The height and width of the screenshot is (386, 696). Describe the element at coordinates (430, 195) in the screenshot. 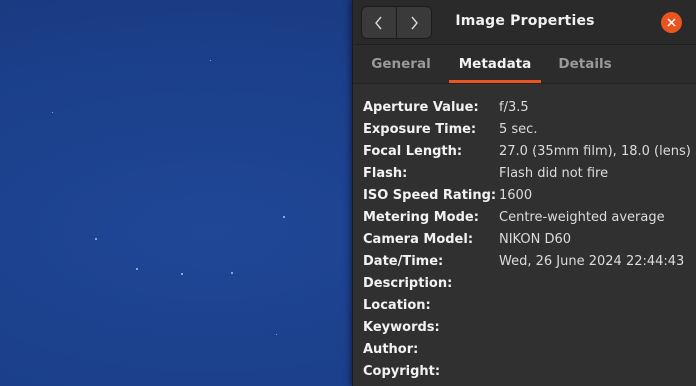

I see `property-label: ISO Speed Rating:` at that location.